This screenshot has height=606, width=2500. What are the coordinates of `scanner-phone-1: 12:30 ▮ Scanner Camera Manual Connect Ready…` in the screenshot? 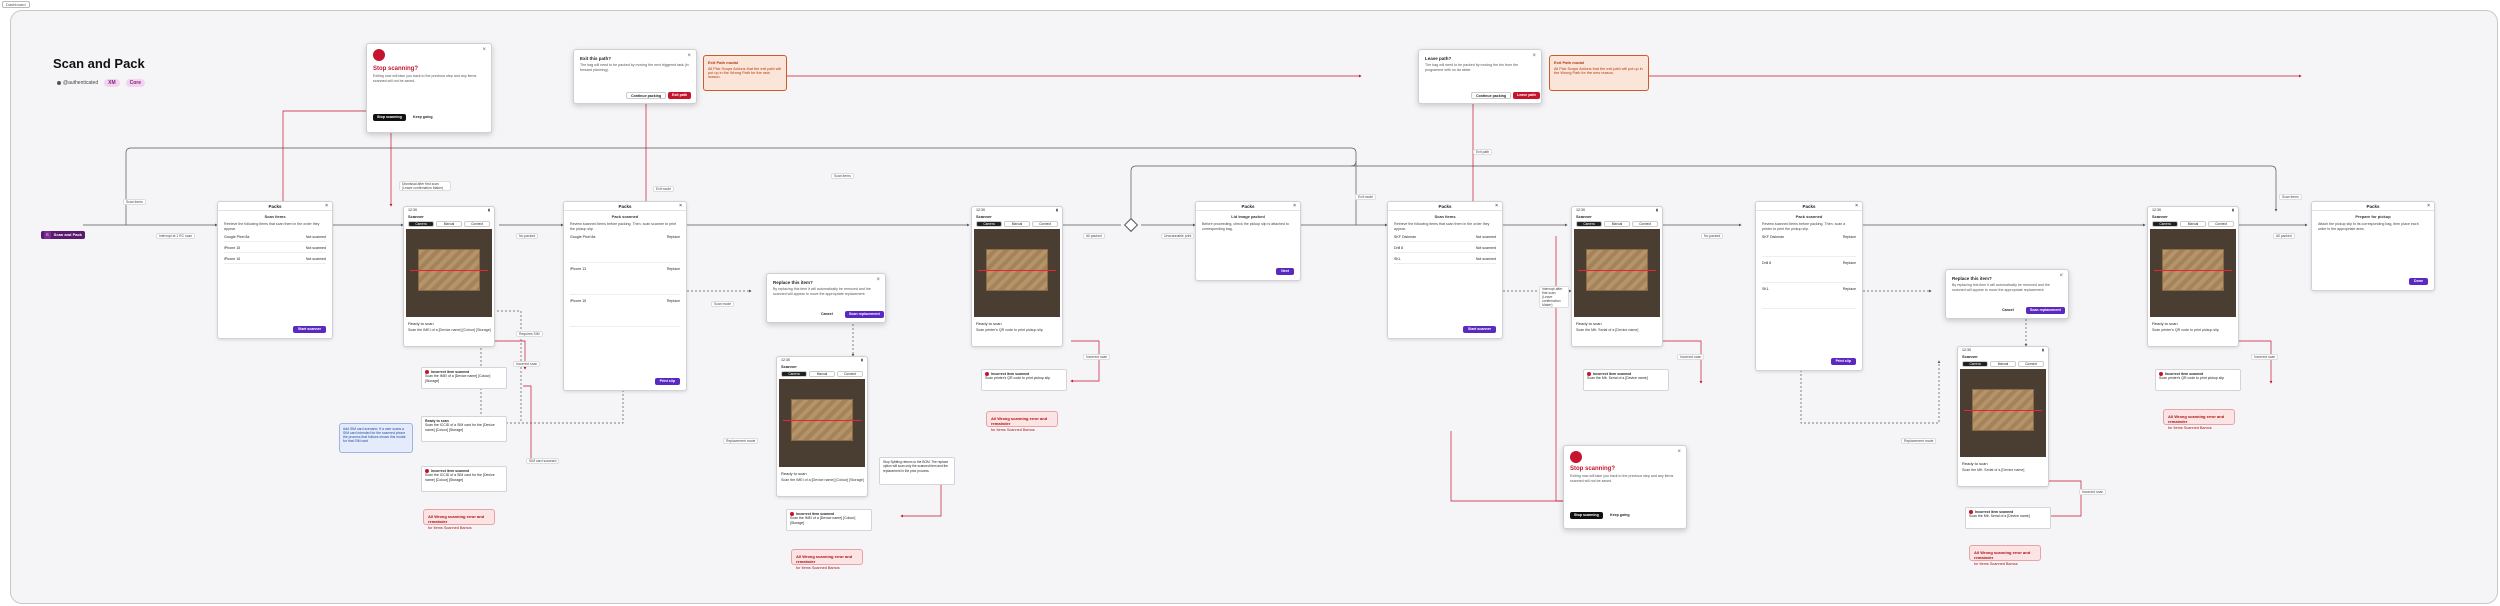 It's located at (449, 276).